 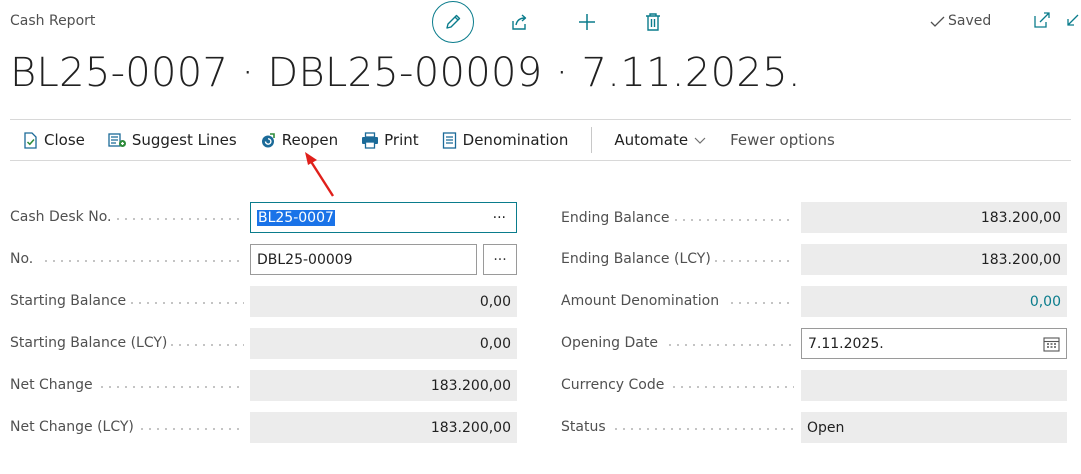 I want to click on open-new-window-button, so click(x=1042, y=22).